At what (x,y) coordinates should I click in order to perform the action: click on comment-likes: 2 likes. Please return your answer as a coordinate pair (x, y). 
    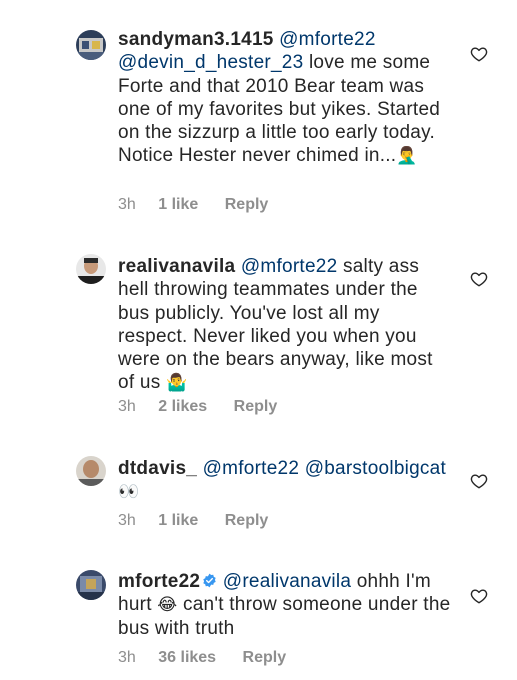
    Looking at the image, I should click on (182, 407).